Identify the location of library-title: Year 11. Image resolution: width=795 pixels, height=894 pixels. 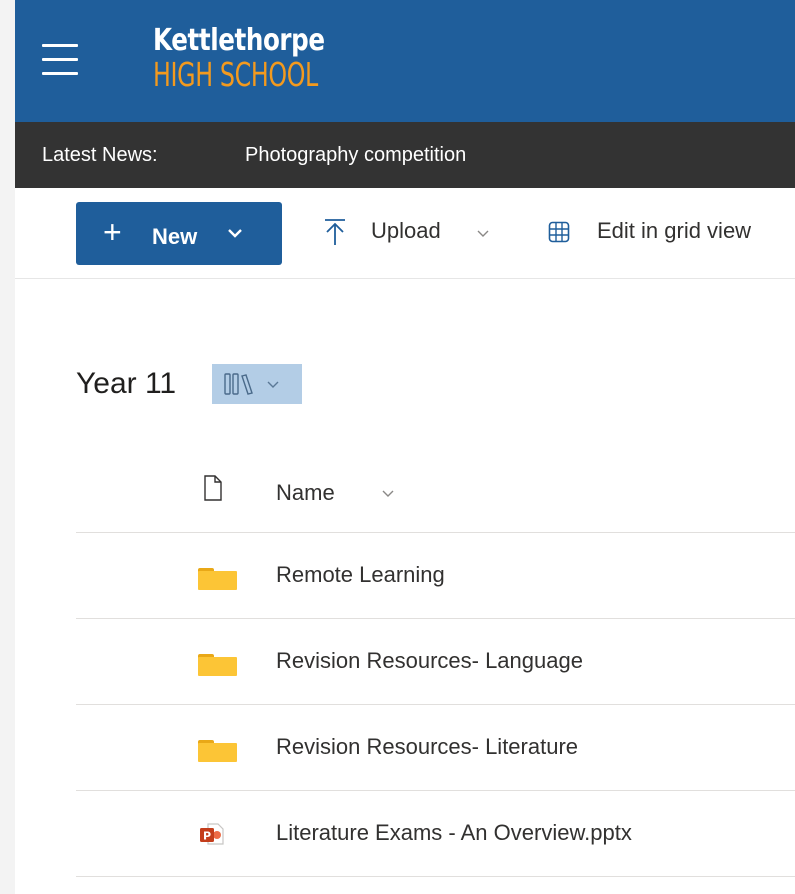
(126, 383).